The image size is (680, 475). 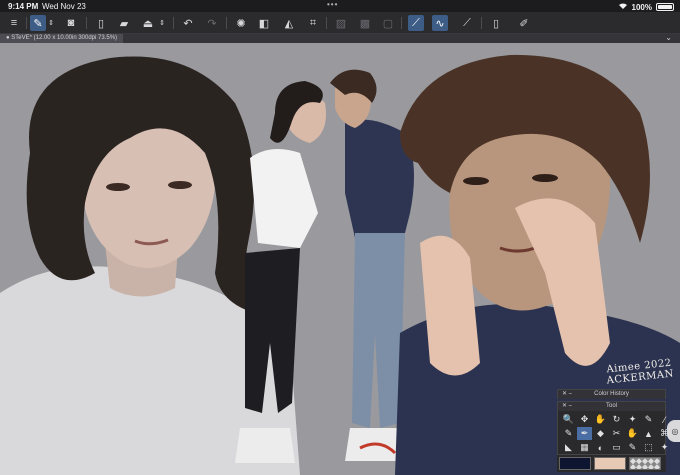 I want to click on selection-tool-icon: ⬚, so click(x=648, y=447).